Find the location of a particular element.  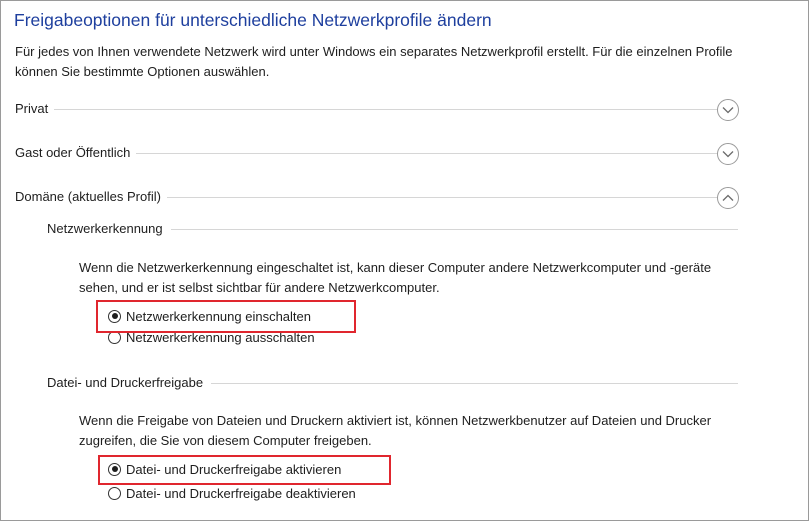

expand-guest-public-button is located at coordinates (728, 154).